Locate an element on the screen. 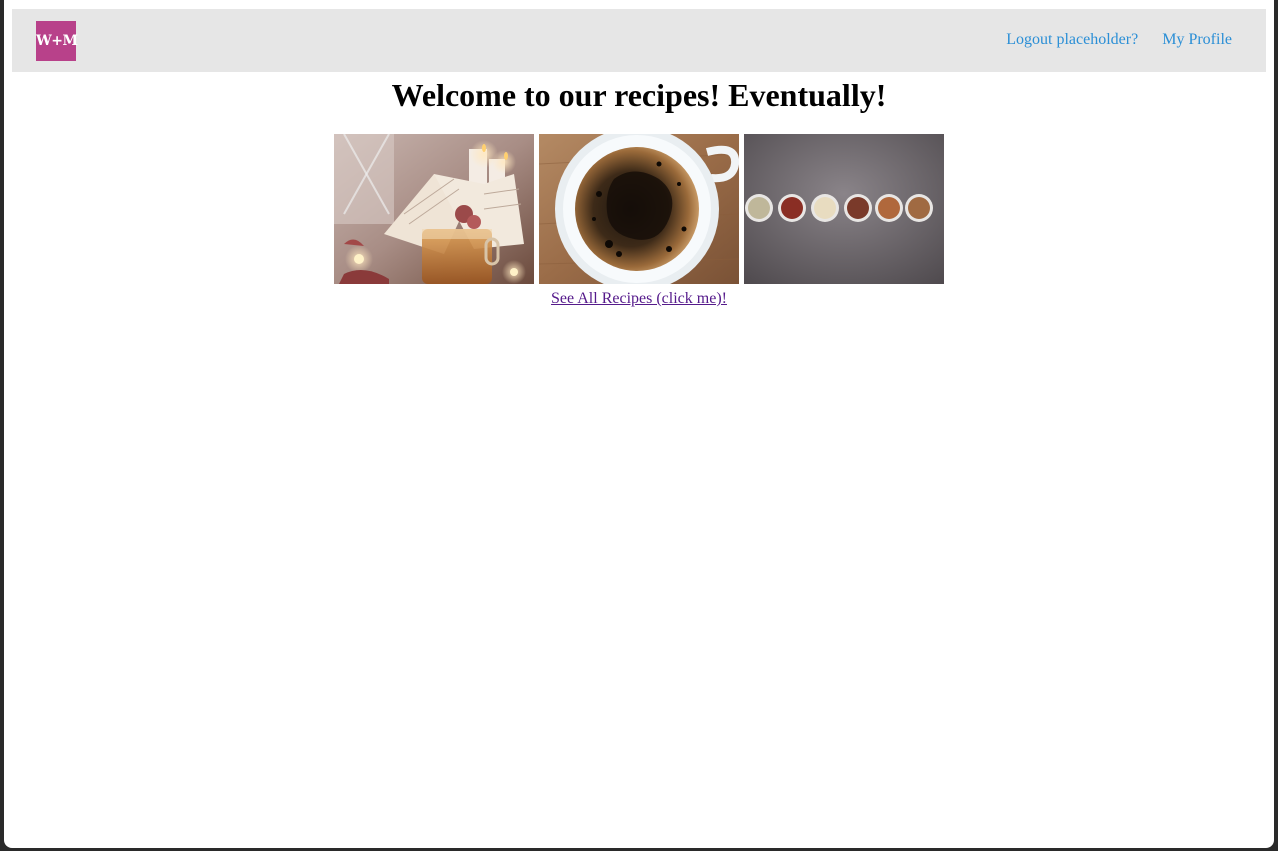 The height and width of the screenshot is (851, 1278). nav-links: Logout placeholder? My Profile is located at coordinates (1119, 40).